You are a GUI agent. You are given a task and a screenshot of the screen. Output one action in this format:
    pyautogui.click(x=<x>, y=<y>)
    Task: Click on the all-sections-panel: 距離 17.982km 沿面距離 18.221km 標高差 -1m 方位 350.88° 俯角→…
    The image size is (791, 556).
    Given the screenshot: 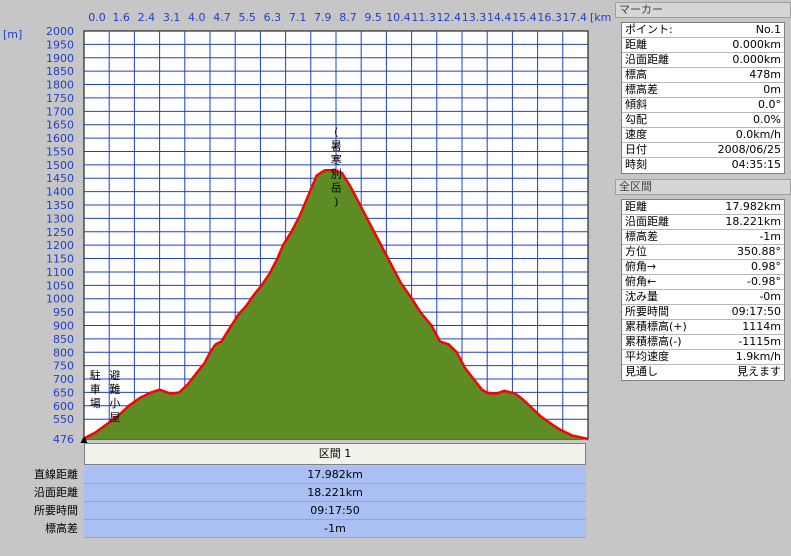 What is the action you would take?
    pyautogui.click(x=703, y=290)
    